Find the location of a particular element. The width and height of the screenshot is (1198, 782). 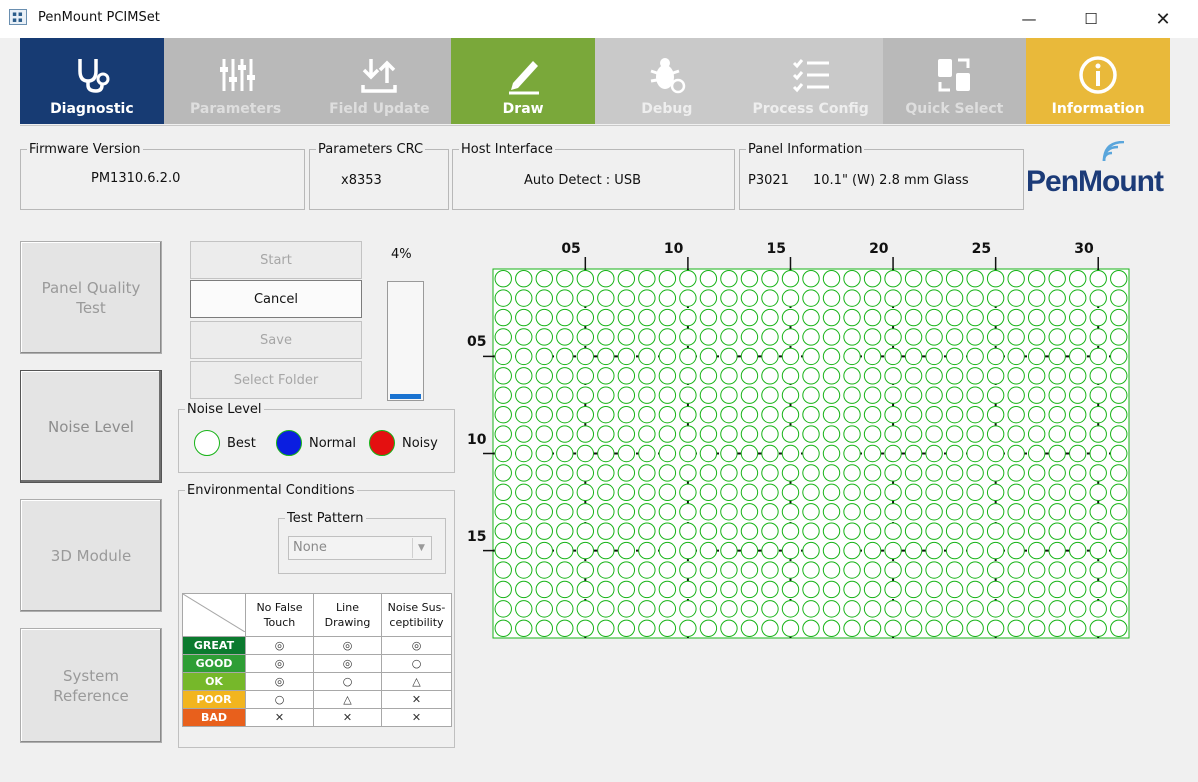

select-folder-button: Select Folder is located at coordinates (276, 380).